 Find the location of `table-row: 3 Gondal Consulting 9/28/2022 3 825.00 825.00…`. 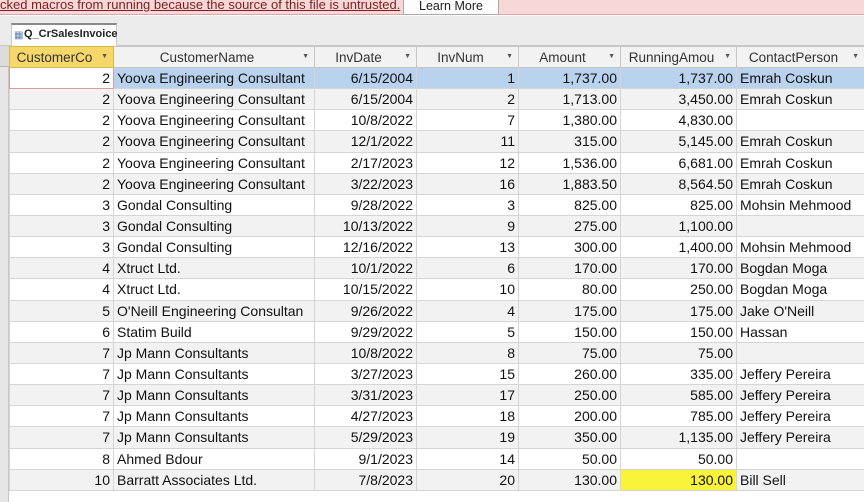

table-row: 3 Gondal Consulting 9/28/2022 3 825.00 825.00… is located at coordinates (436, 204).